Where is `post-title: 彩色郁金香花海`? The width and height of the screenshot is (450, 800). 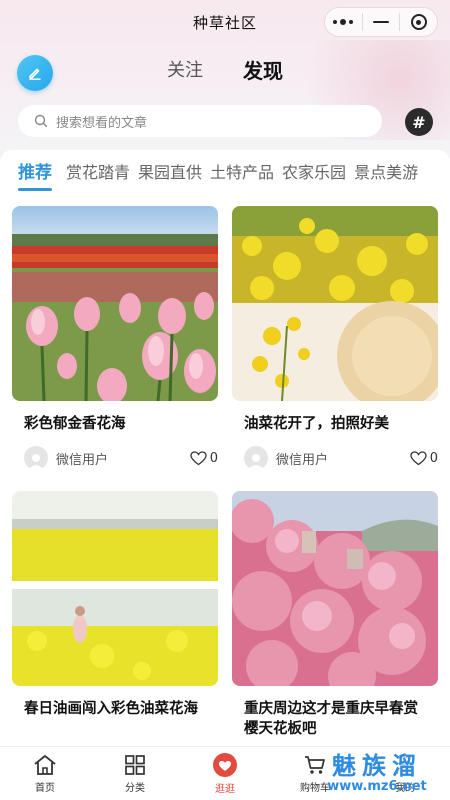 post-title: 彩色郁金香花海 is located at coordinates (75, 424).